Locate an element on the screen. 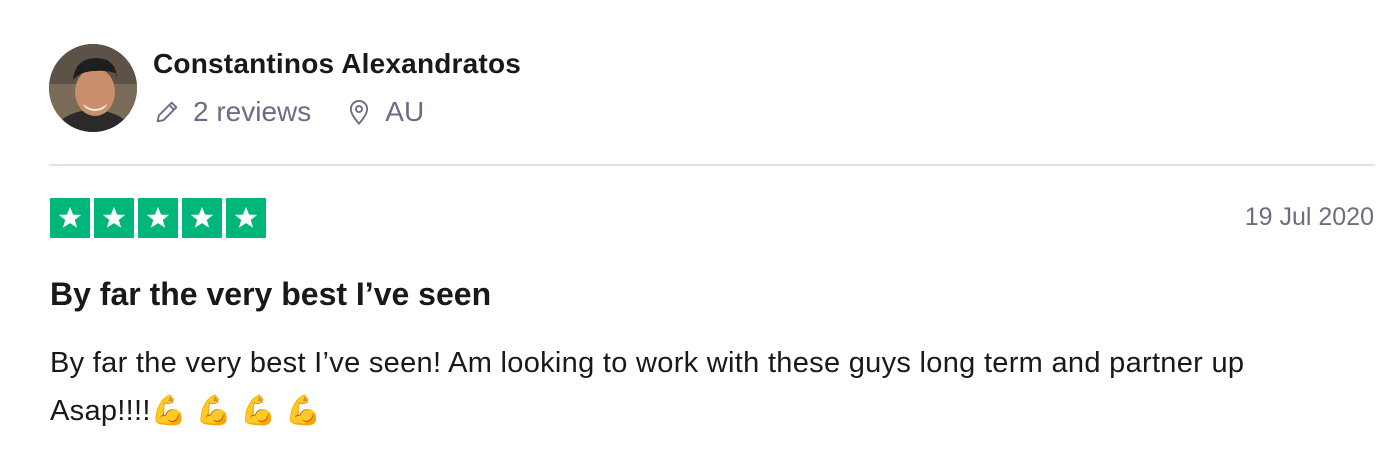  review-count: 2 reviews is located at coordinates (232, 112).